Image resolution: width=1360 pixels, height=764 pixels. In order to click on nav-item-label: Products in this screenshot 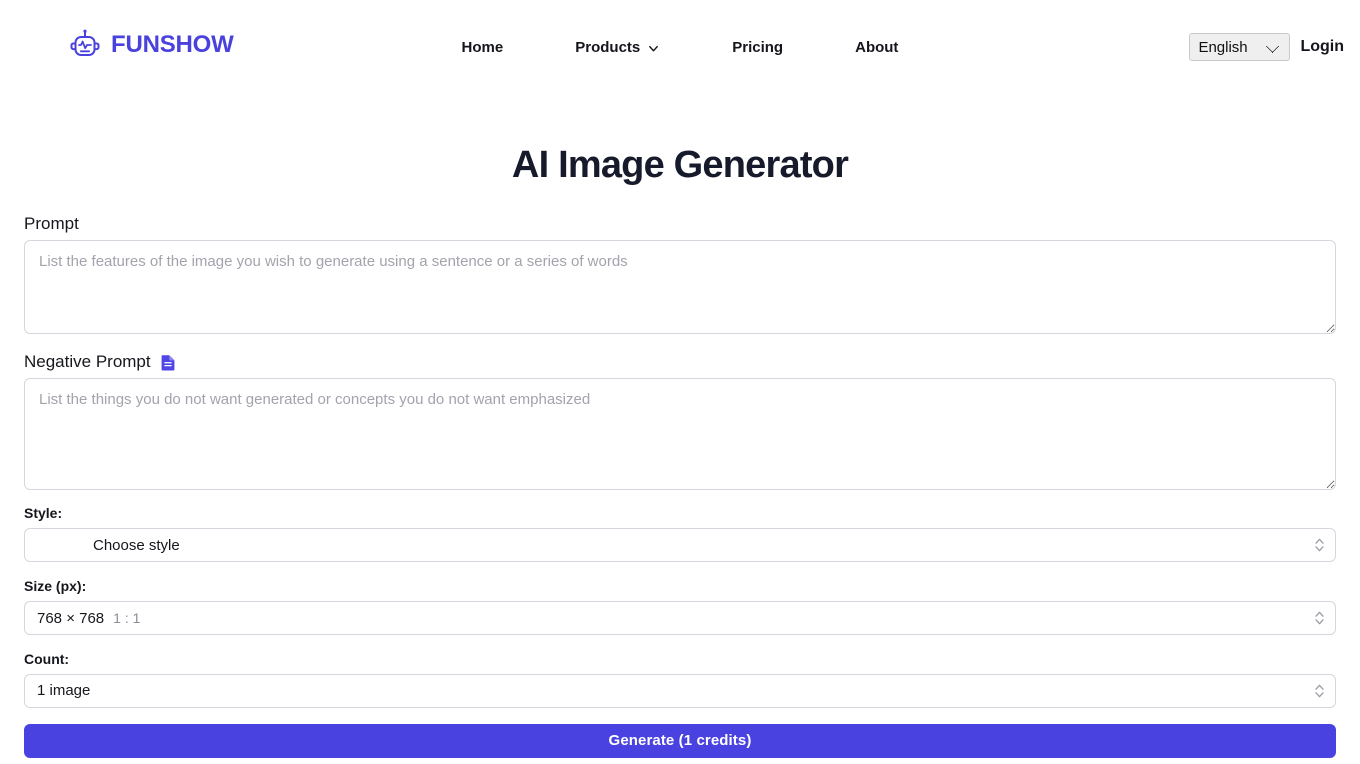, I will do `click(608, 47)`.